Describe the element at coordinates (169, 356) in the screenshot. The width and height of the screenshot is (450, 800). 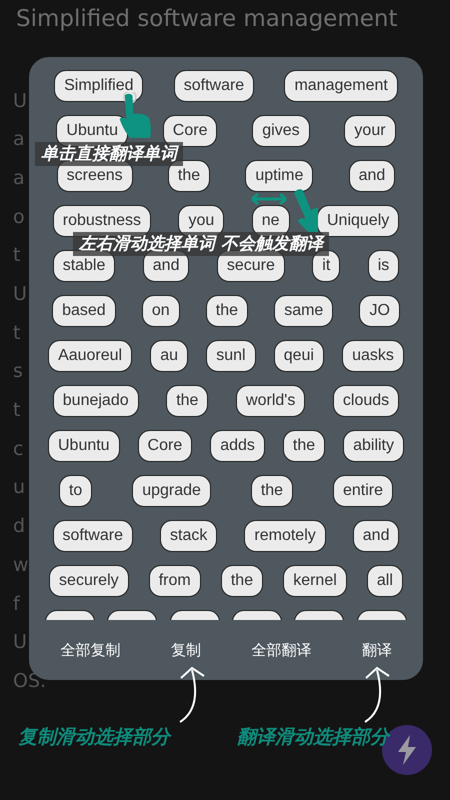
I see `word-chip: au` at that location.